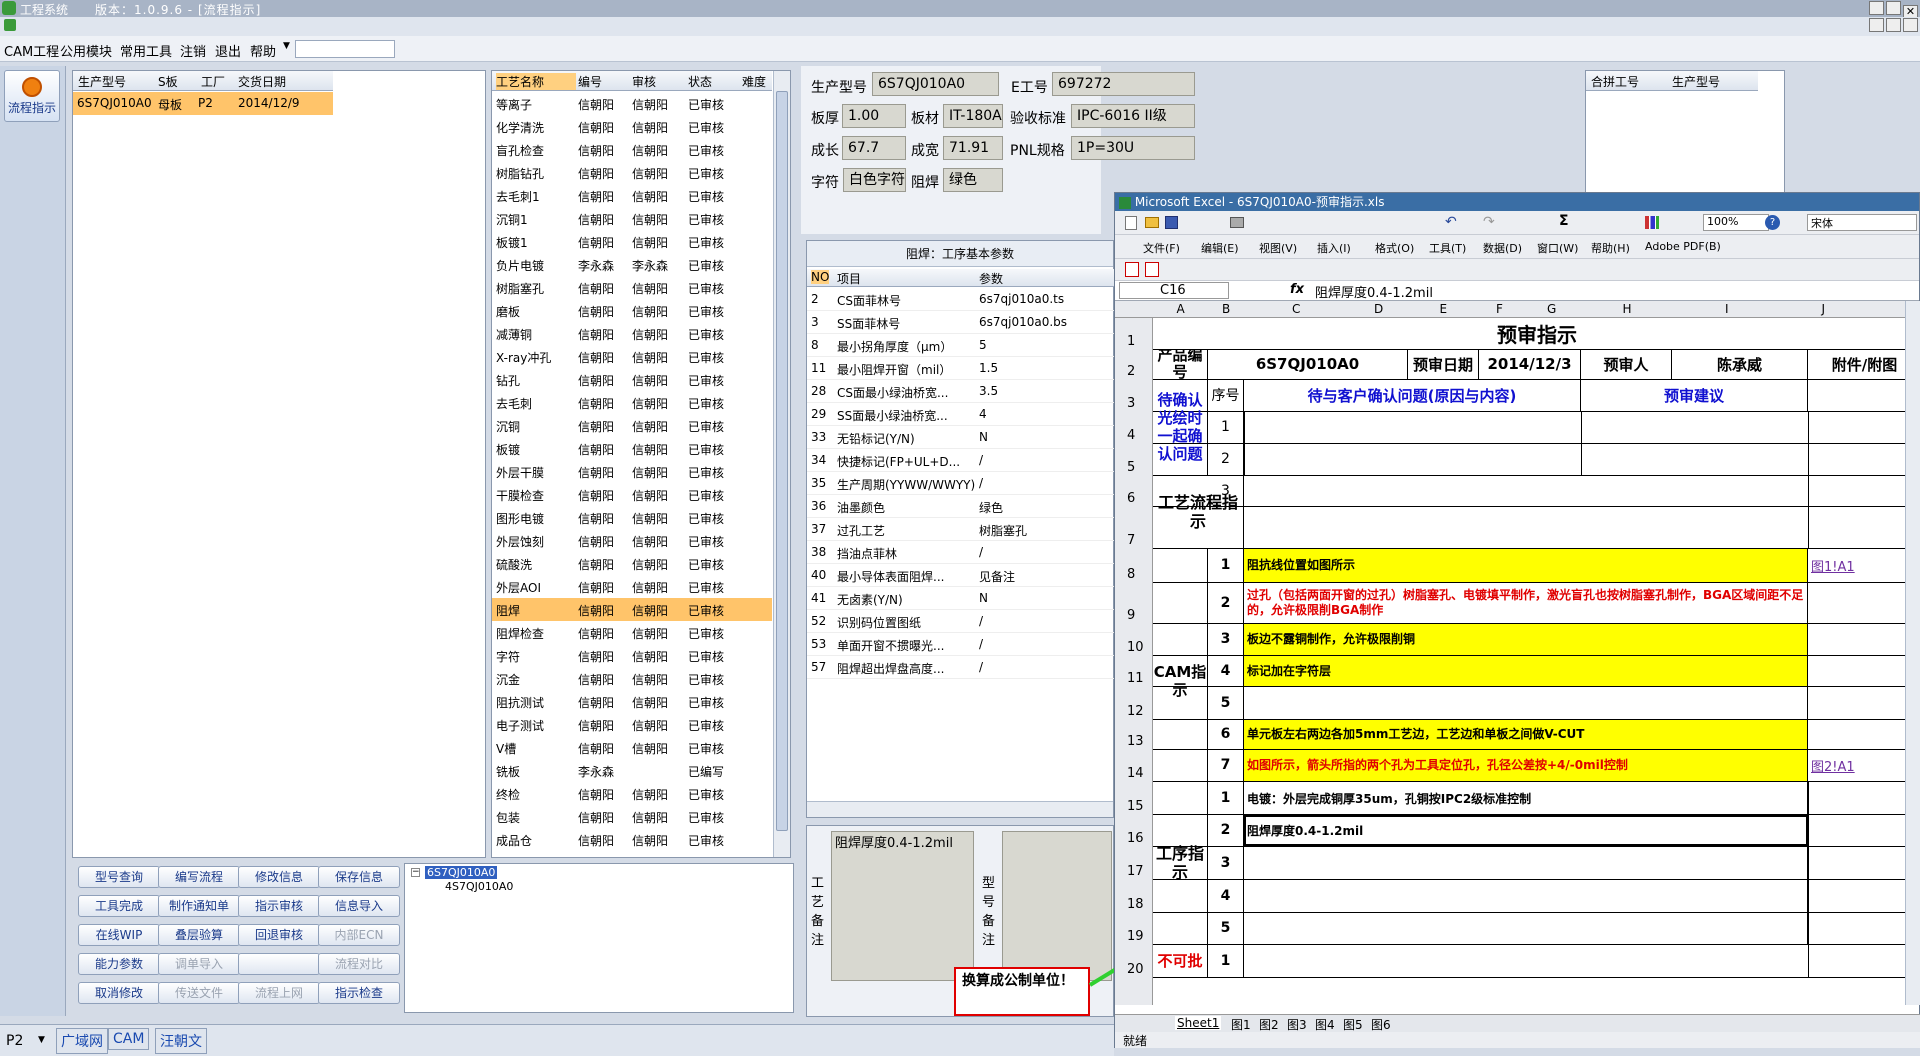  What do you see at coordinates (1135, 838) in the screenshot?
I see `row-header-active: 16` at bounding box center [1135, 838].